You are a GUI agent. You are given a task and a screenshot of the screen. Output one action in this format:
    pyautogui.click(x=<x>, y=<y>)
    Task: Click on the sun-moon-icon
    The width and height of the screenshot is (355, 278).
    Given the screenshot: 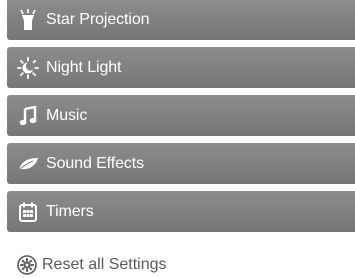 What is the action you would take?
    pyautogui.click(x=28, y=67)
    